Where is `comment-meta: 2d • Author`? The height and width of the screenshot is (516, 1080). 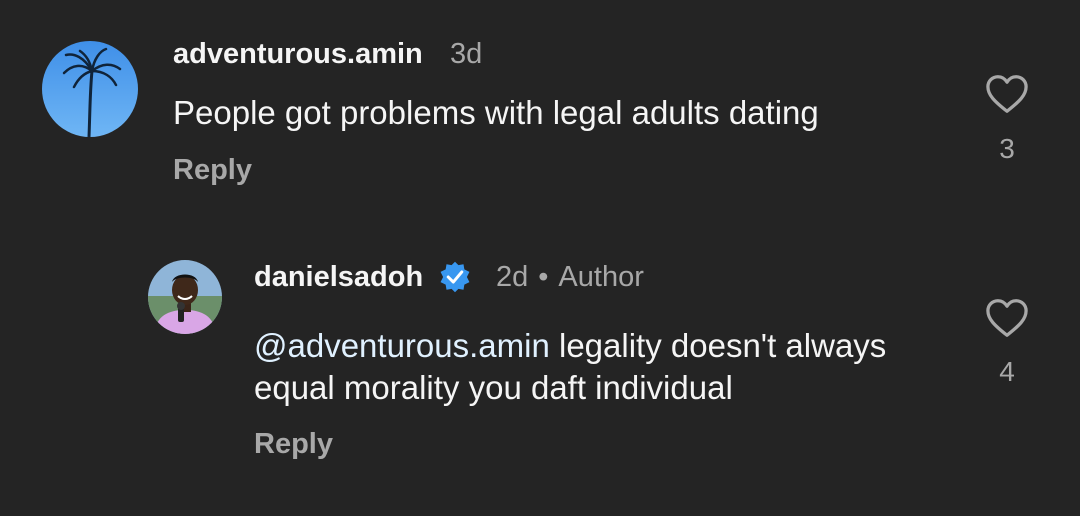
comment-meta: 2d • Author is located at coordinates (570, 277).